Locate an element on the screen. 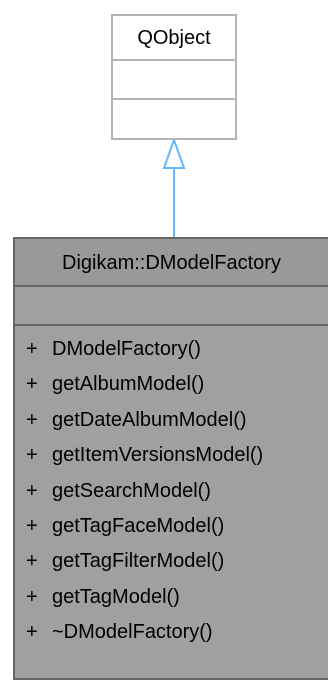 Image resolution: width=328 pixels, height=681 pixels. operation-item: + getItemVersionsModel() is located at coordinates (171, 455).